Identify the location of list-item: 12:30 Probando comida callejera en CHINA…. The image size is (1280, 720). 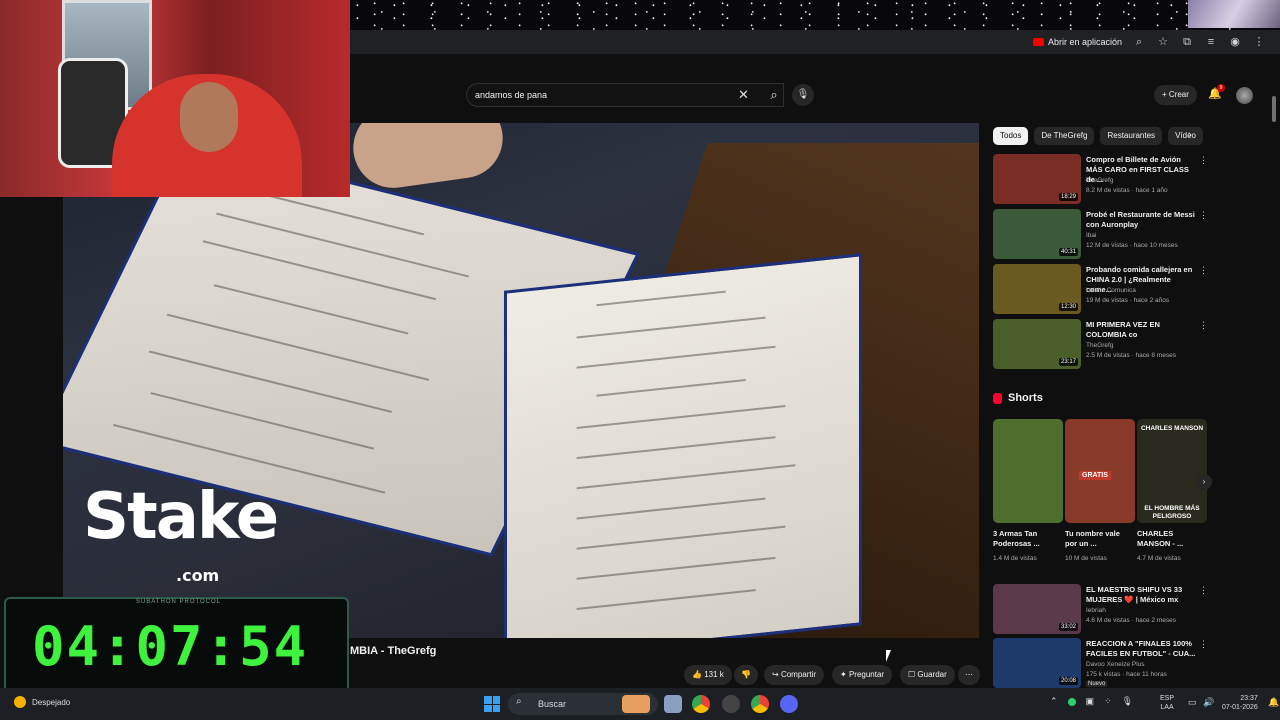
(1100, 289).